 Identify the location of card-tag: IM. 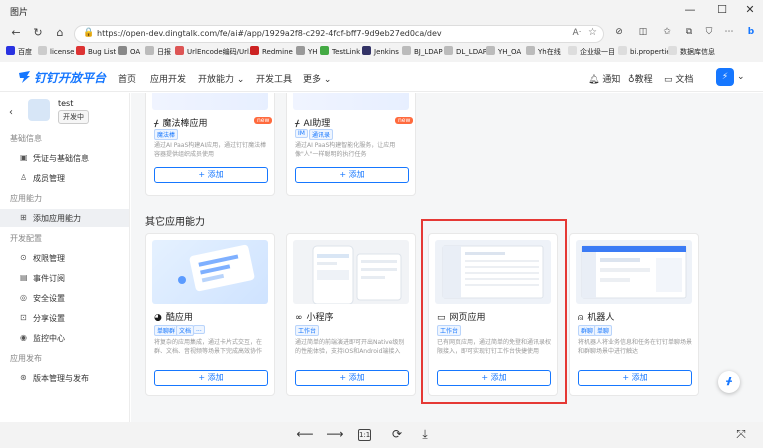
(301, 133).